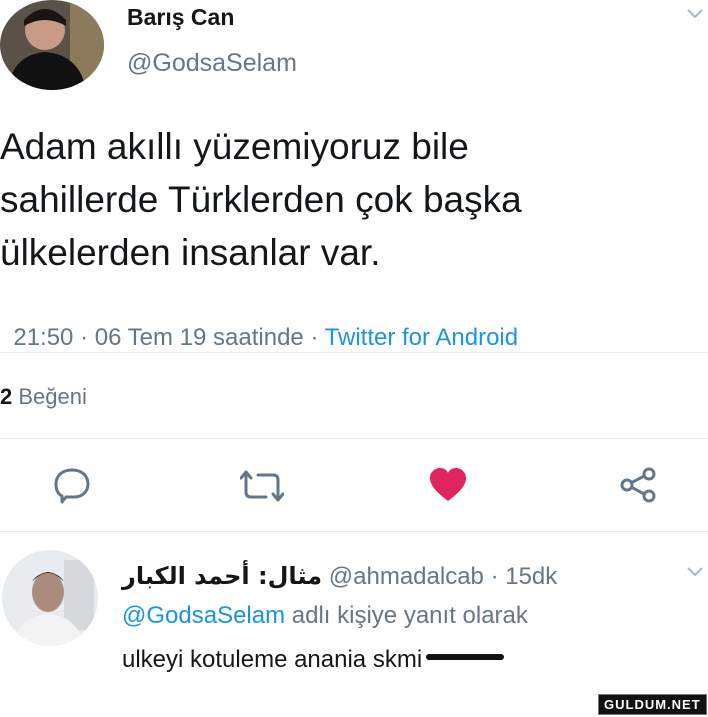  Describe the element at coordinates (524, 576) in the screenshot. I see `reply-age: · 15dk` at that location.